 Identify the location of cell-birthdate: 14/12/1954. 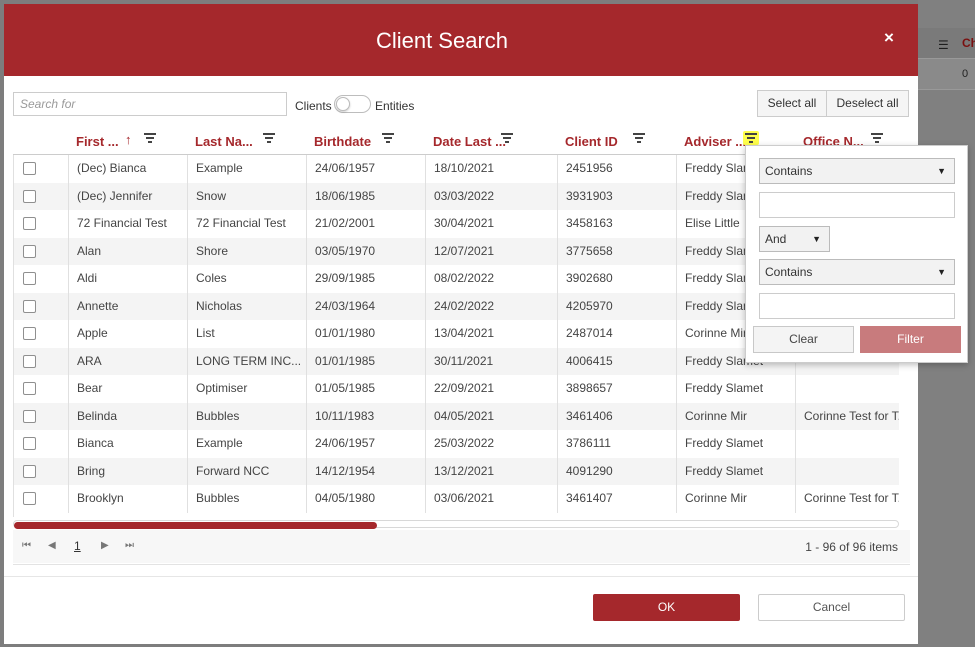
(366, 471).